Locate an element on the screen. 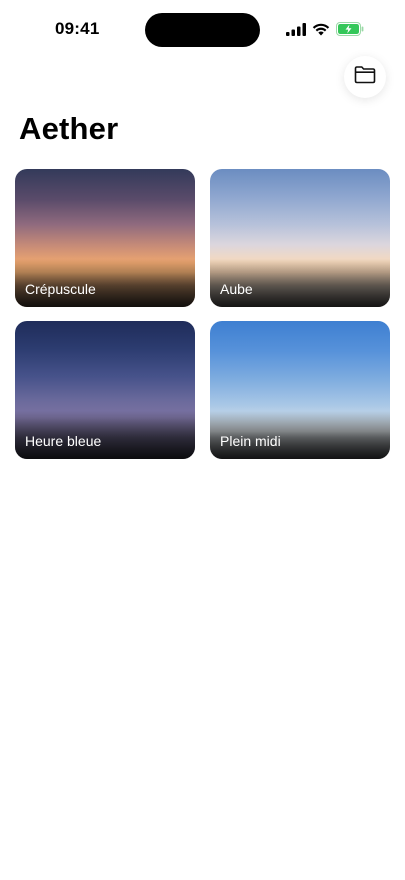 This screenshot has height=880, width=405. status-time: 09:41 is located at coordinates (77, 28).